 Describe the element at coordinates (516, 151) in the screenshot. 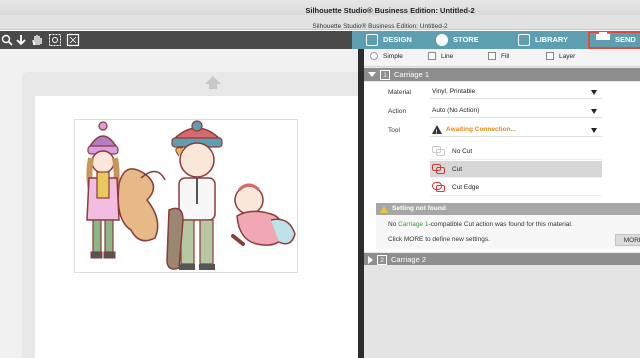

I see `tool-option-no-cut: No Cut` at that location.